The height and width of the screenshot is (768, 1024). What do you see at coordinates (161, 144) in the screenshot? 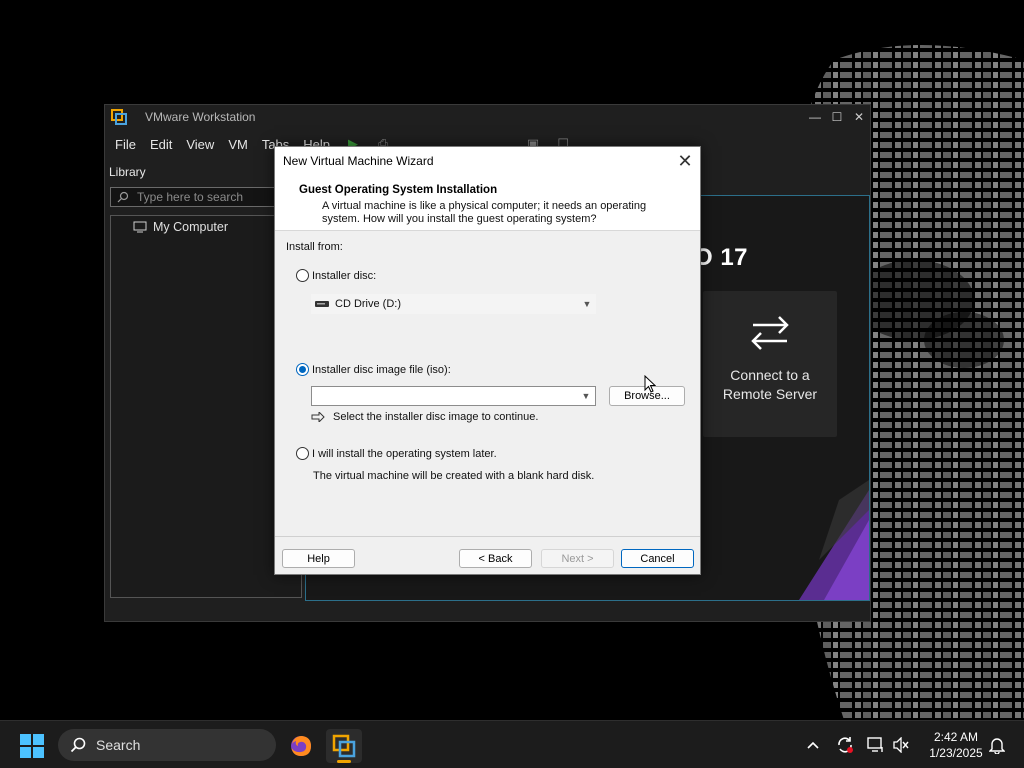
I see `menu-edit: Edit` at bounding box center [161, 144].